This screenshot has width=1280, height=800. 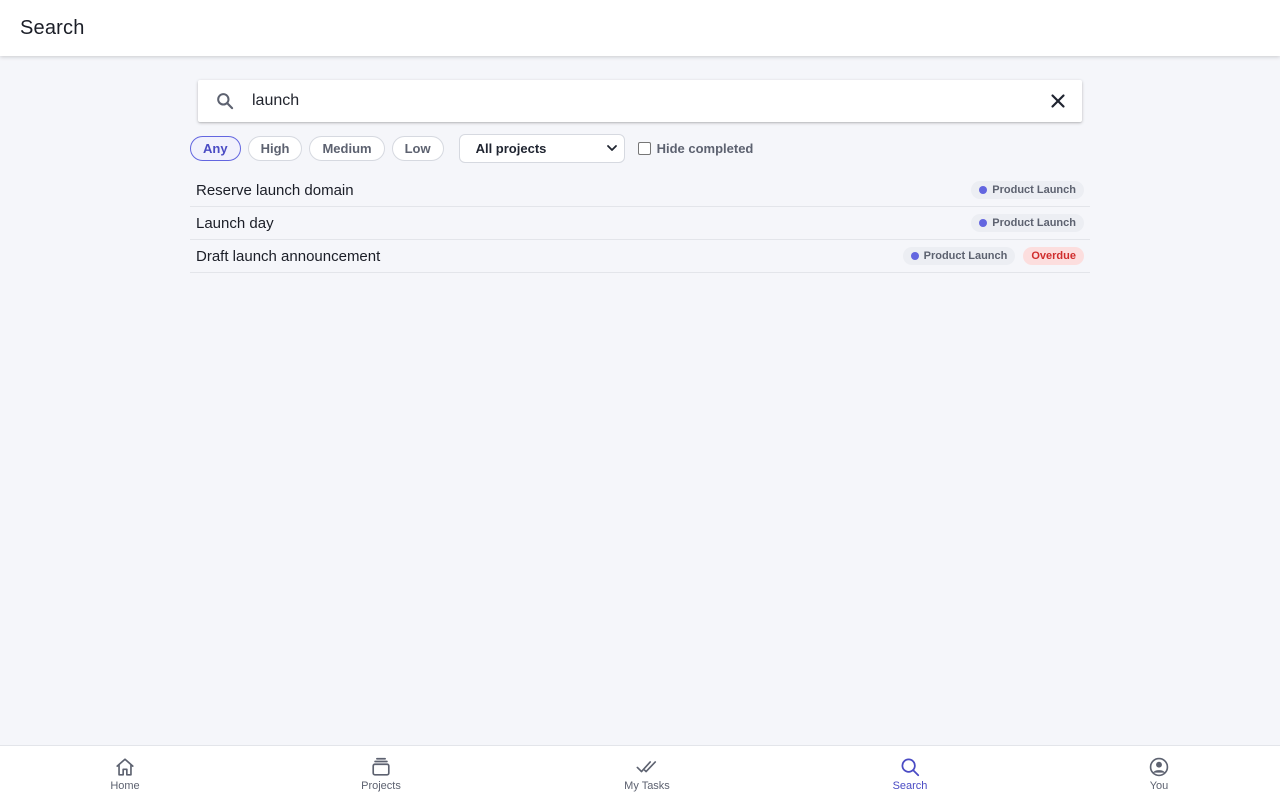 What do you see at coordinates (275, 190) in the screenshot?
I see `result-title: Reserve launch domain` at bounding box center [275, 190].